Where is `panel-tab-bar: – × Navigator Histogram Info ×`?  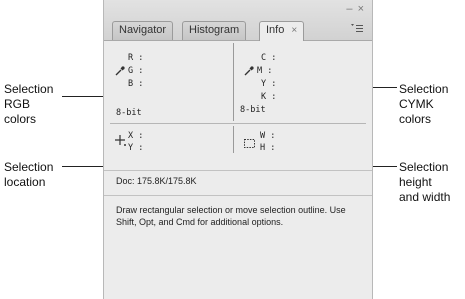
panel-tab-bar: – × Navigator Histogram Info × is located at coordinates (238, 20).